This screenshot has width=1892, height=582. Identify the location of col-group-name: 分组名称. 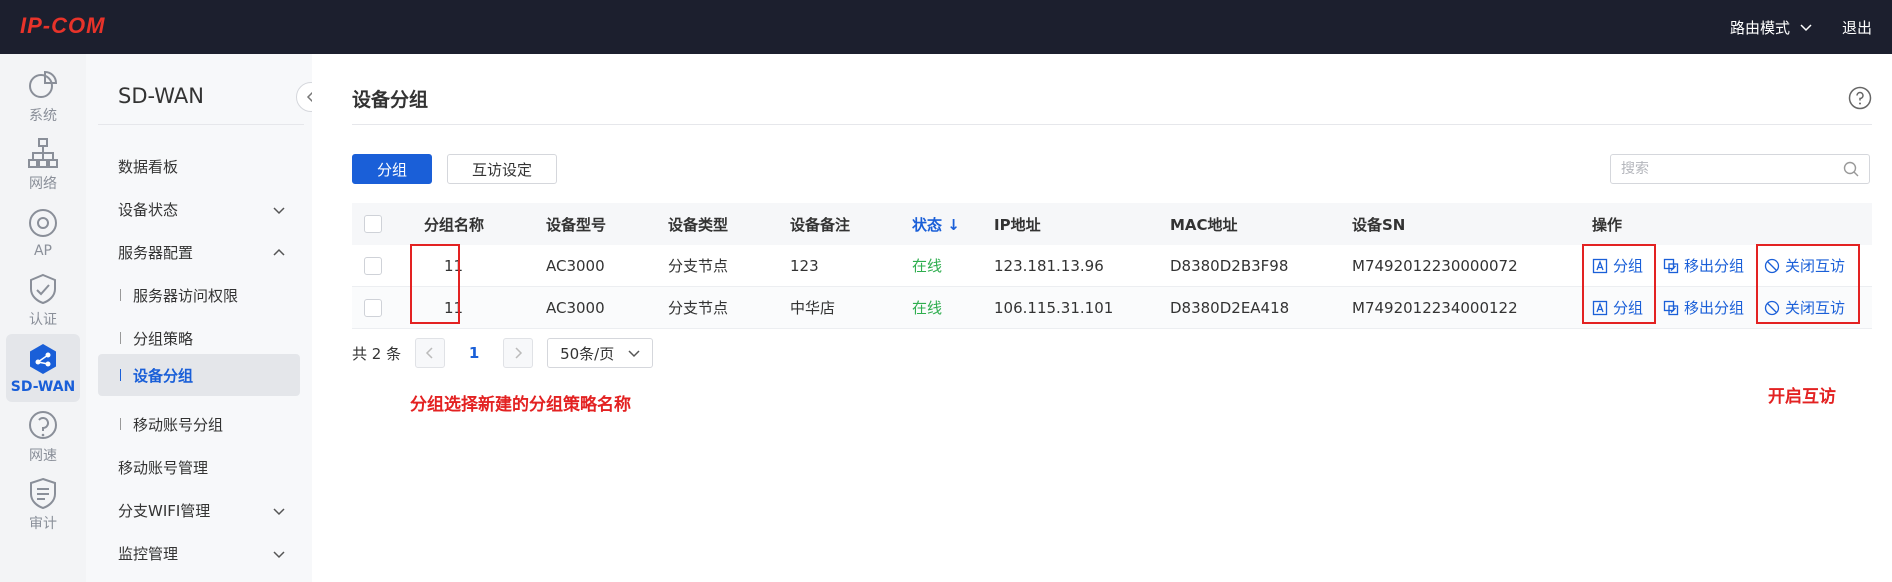
(454, 224).